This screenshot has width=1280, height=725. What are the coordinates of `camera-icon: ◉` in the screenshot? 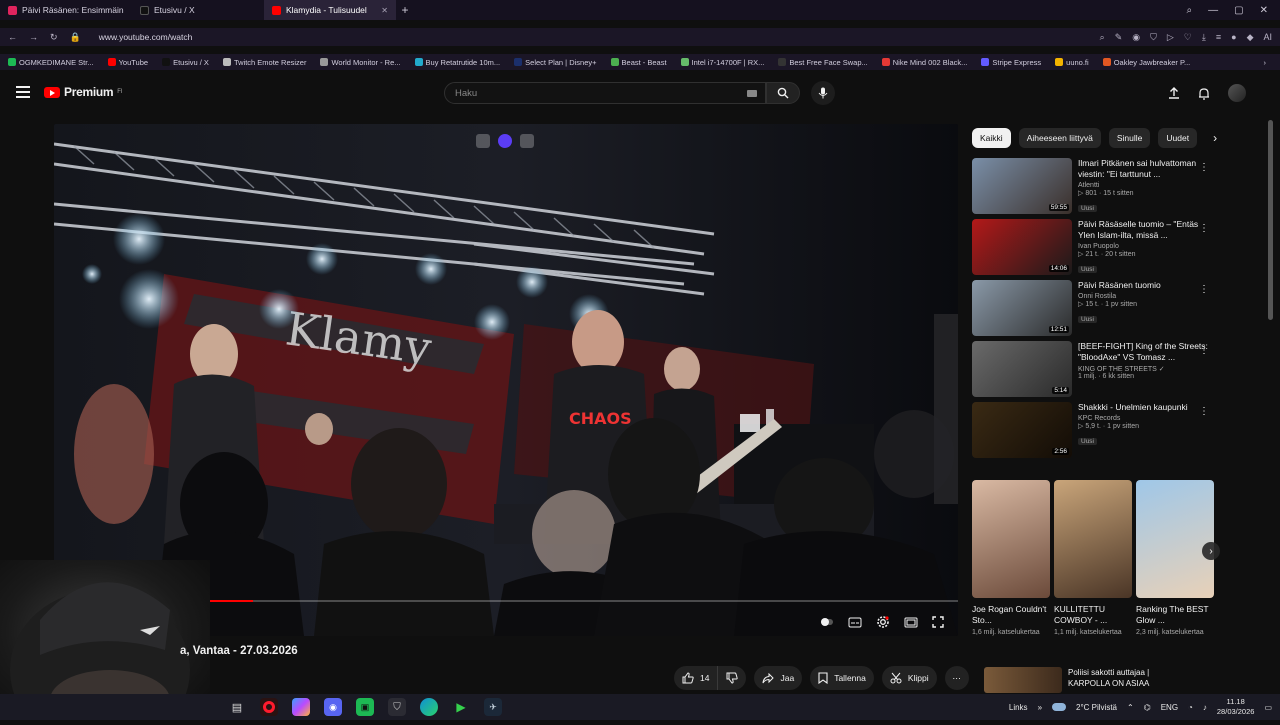 It's located at (1136, 37).